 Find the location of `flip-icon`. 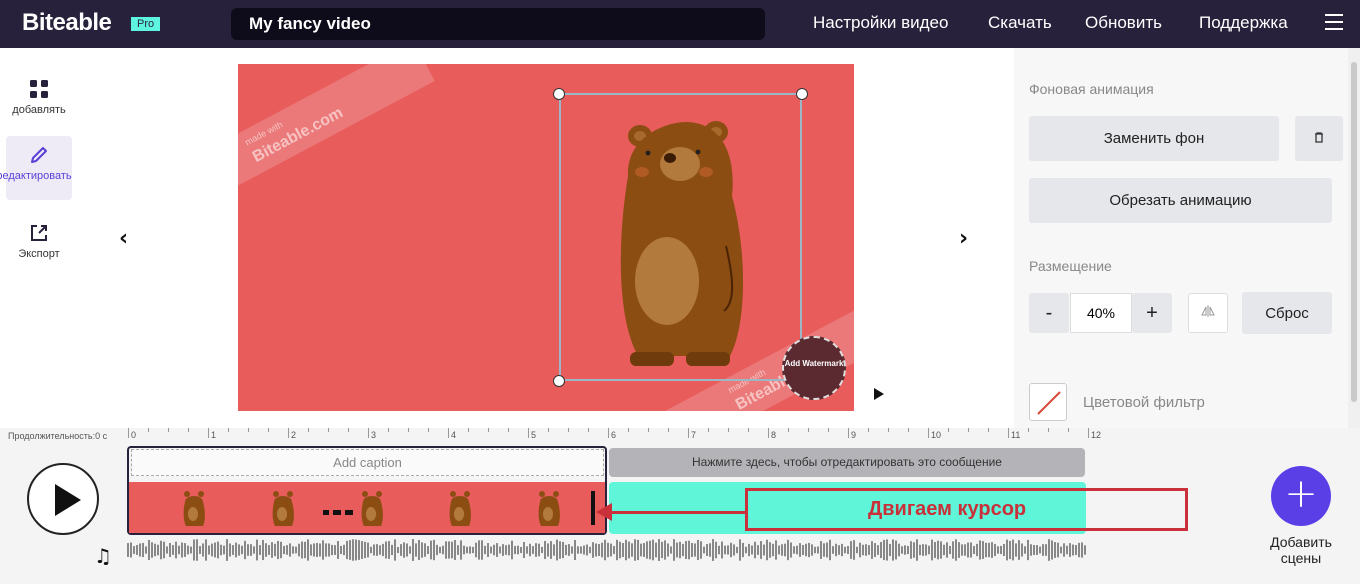

flip-icon is located at coordinates (1208, 311).